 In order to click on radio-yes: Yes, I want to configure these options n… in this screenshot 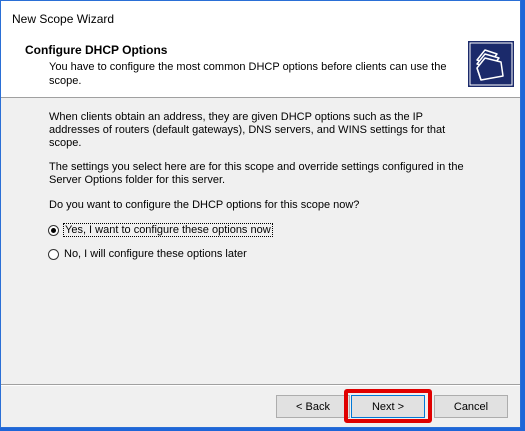, I will do `click(160, 230)`.